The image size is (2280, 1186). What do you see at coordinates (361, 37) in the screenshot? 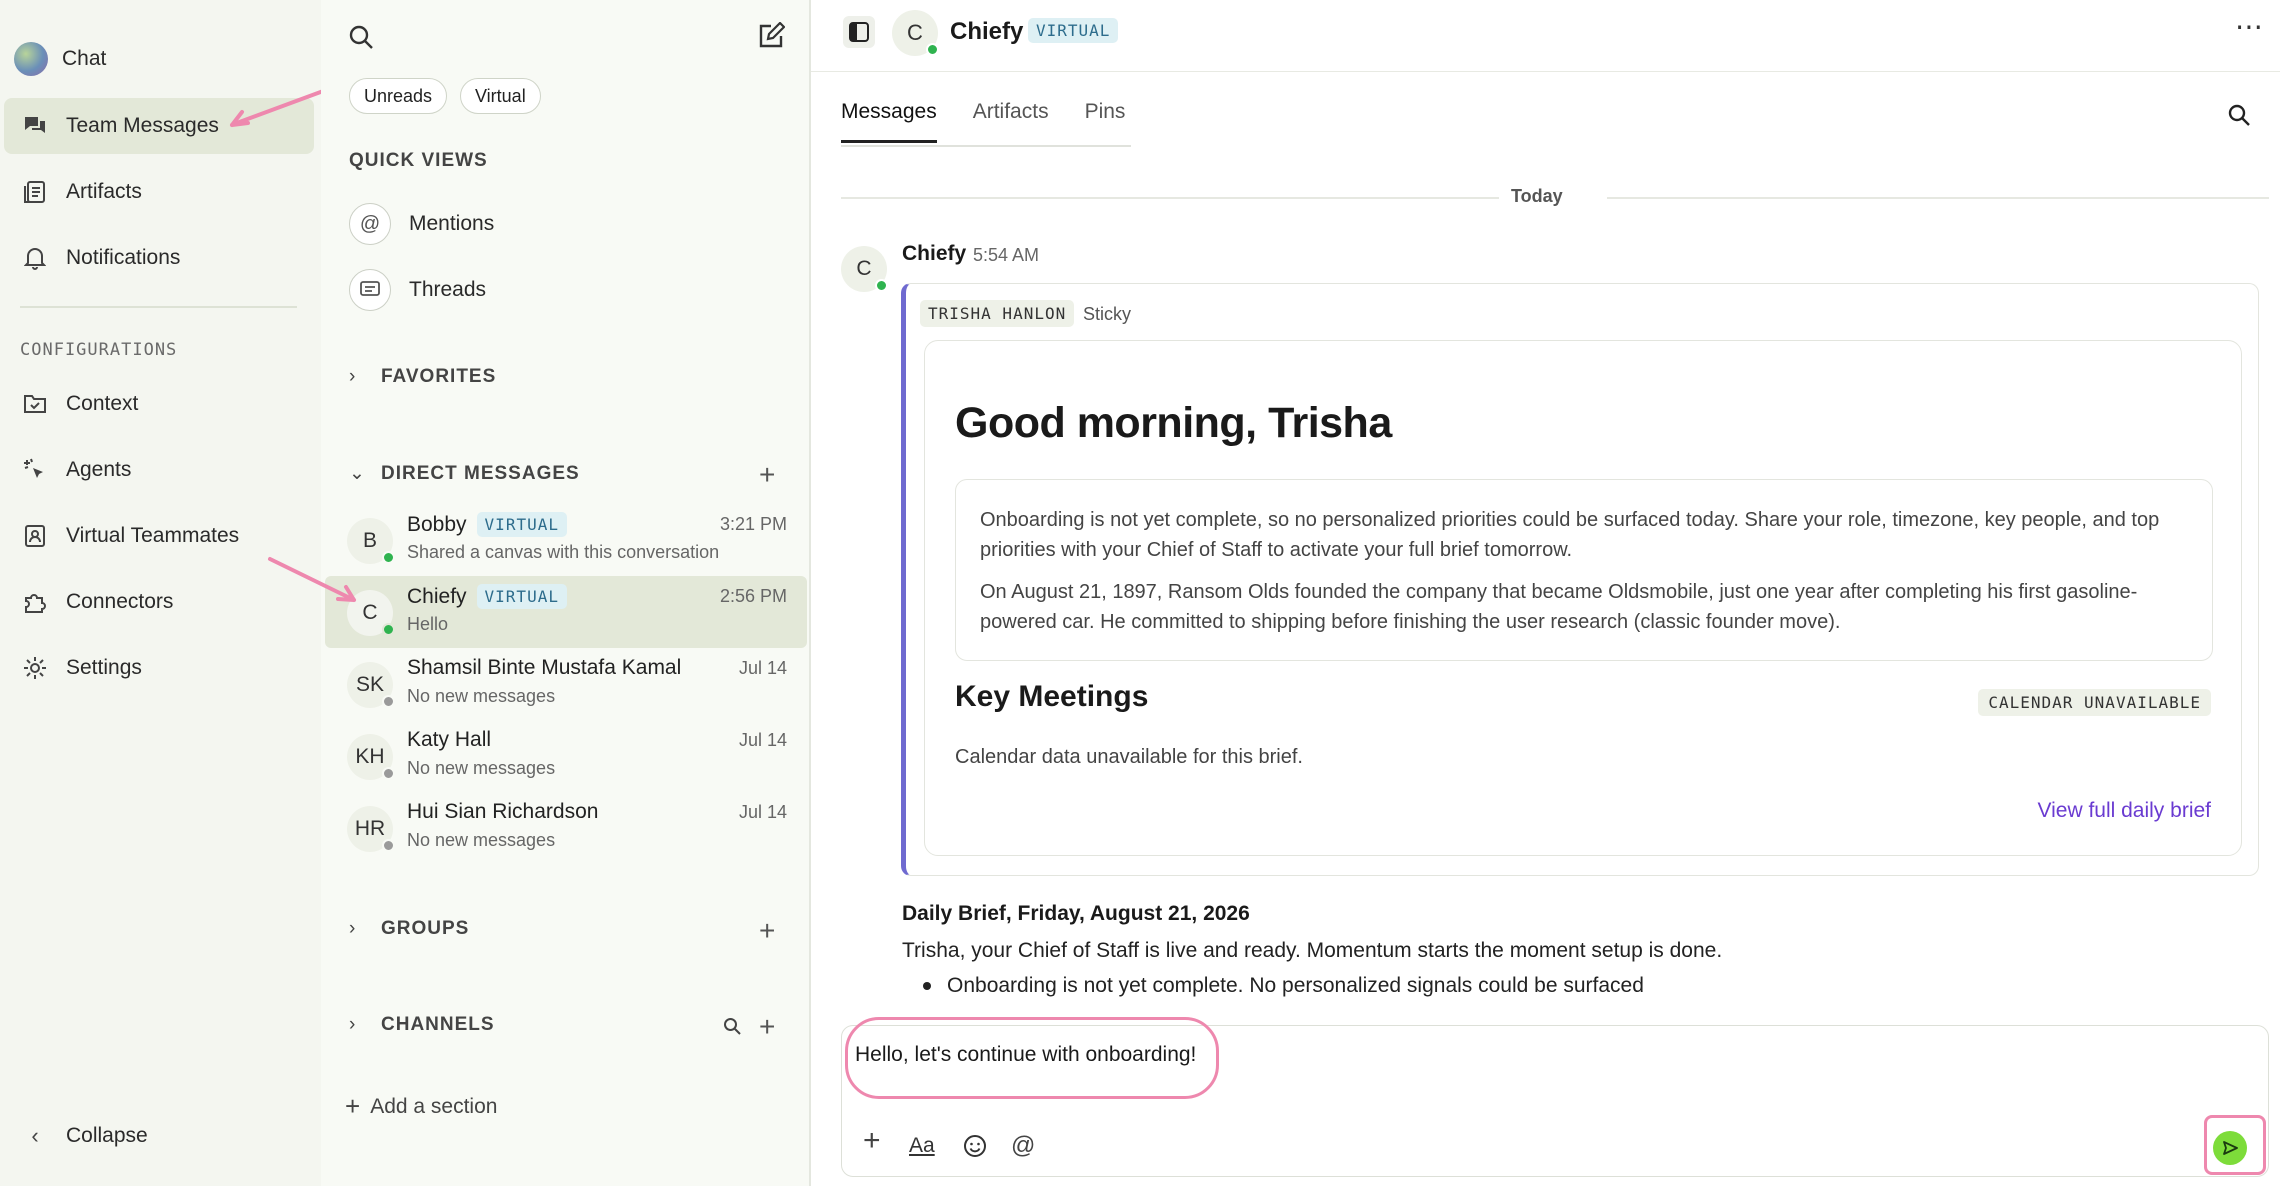
I see `search-icon` at bounding box center [361, 37].